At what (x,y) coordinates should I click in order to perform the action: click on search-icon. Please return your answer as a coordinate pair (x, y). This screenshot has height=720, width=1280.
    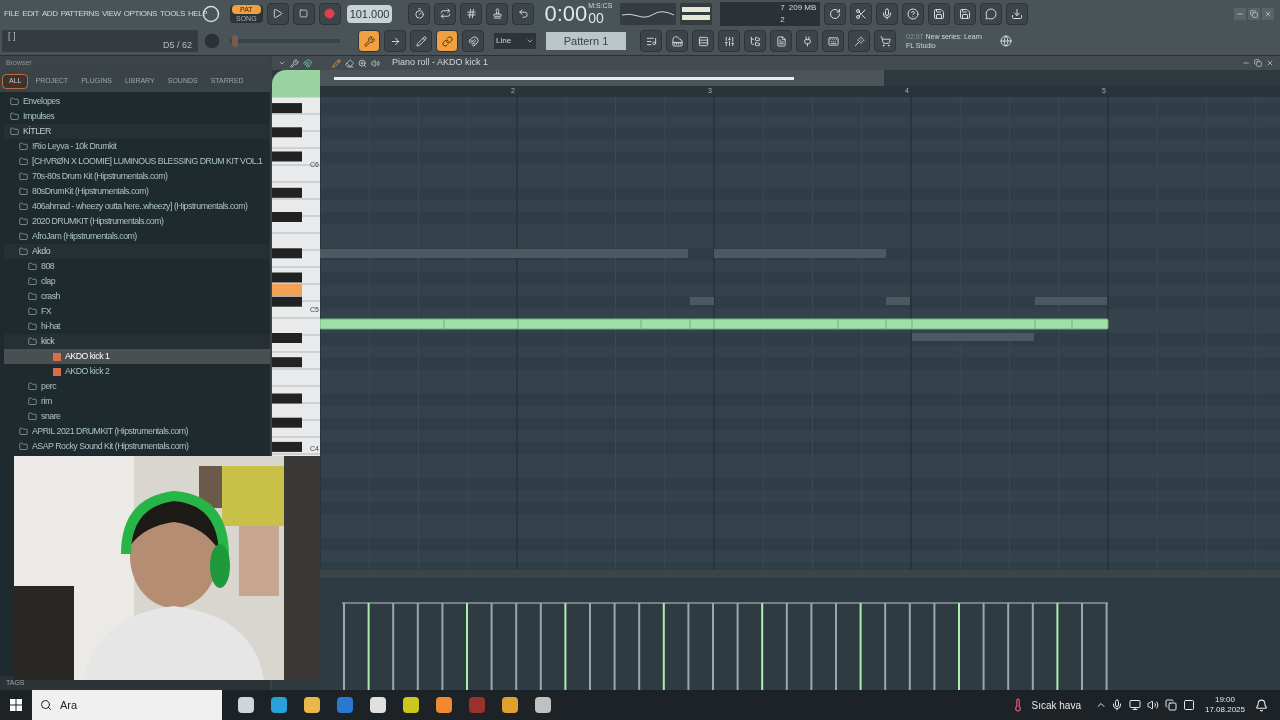
    Looking at the image, I should click on (46, 705).